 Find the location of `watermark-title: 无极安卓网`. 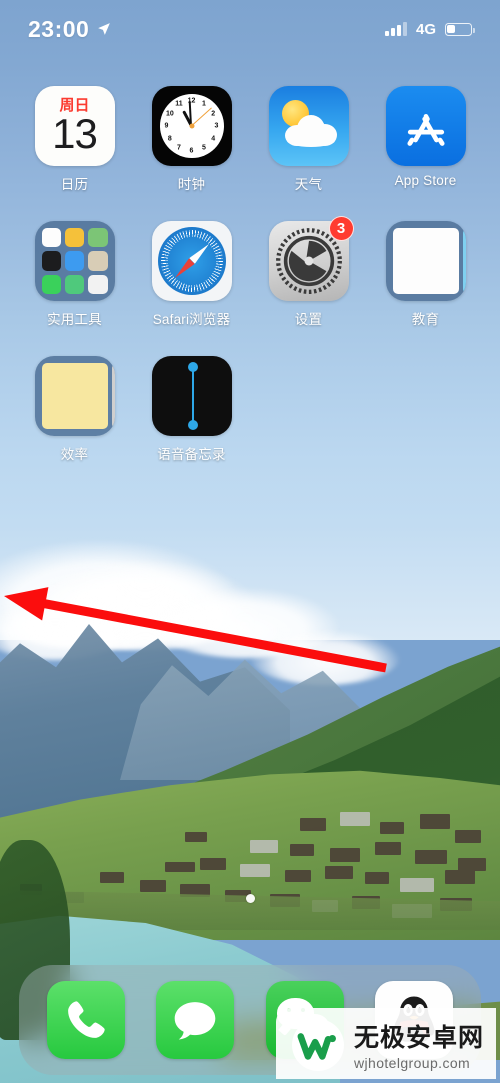

watermark-title: 无极安卓网 is located at coordinates (418, 1038).